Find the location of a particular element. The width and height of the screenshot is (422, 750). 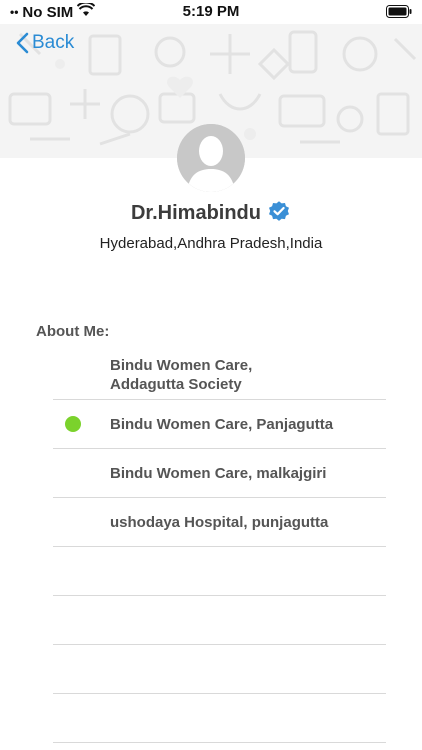

hospital-name: ushodaya Hospital, punjagutta is located at coordinates (219, 522).